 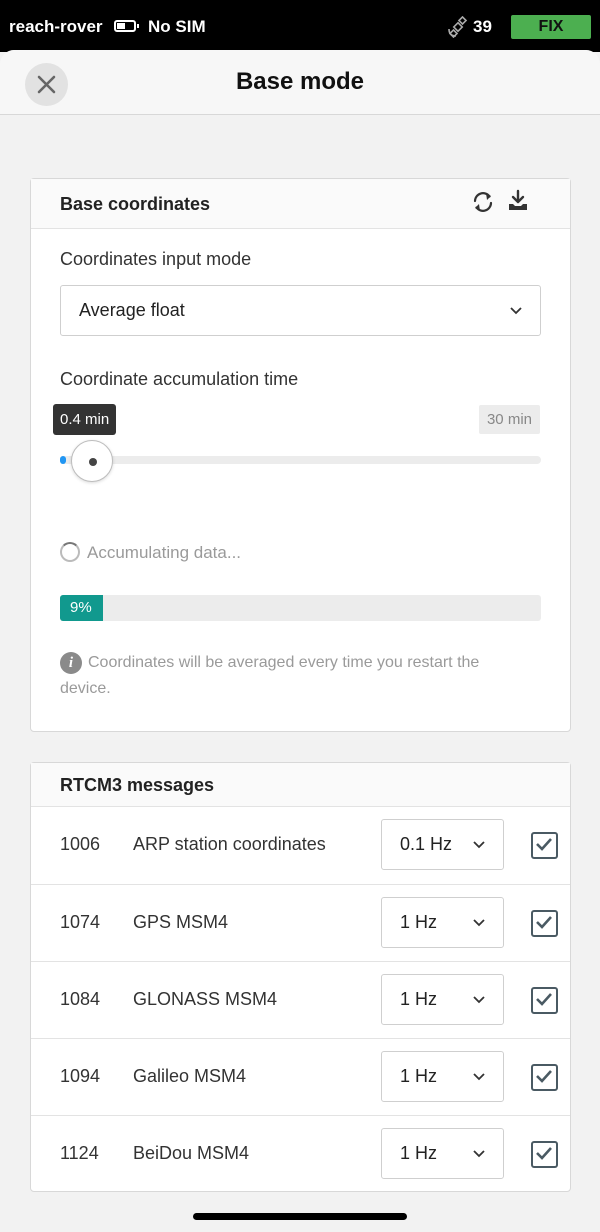 What do you see at coordinates (71, 663) in the screenshot?
I see `info-icon: i` at bounding box center [71, 663].